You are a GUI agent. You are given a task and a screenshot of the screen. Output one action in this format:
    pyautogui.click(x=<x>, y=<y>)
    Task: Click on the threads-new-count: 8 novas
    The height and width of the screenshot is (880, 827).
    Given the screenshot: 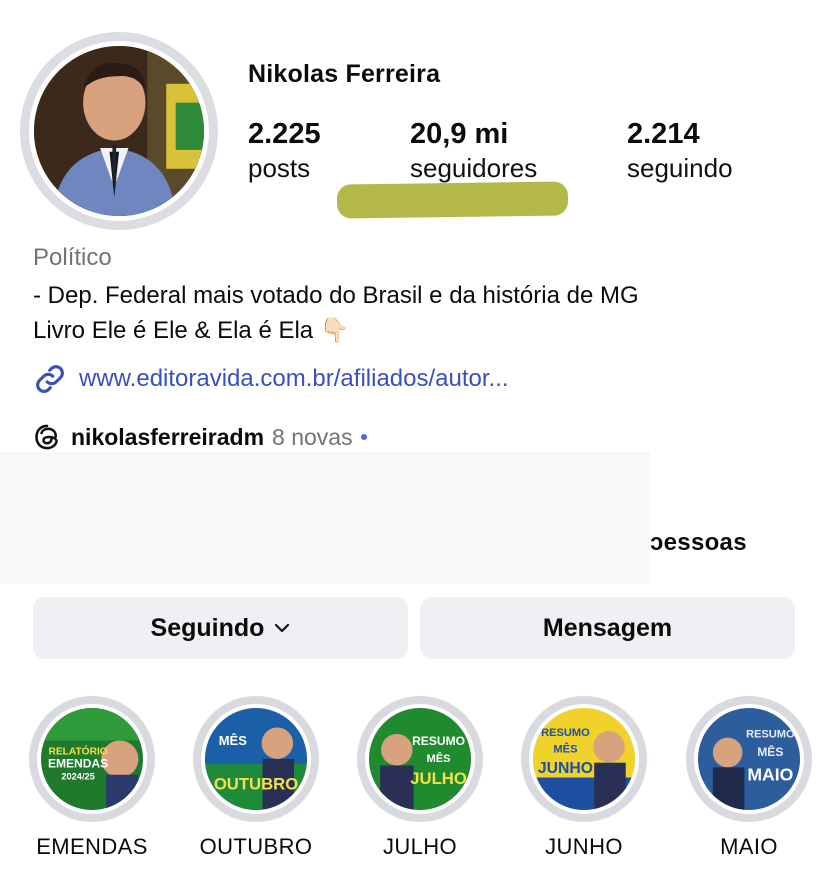 What is the action you would take?
    pyautogui.click(x=312, y=436)
    